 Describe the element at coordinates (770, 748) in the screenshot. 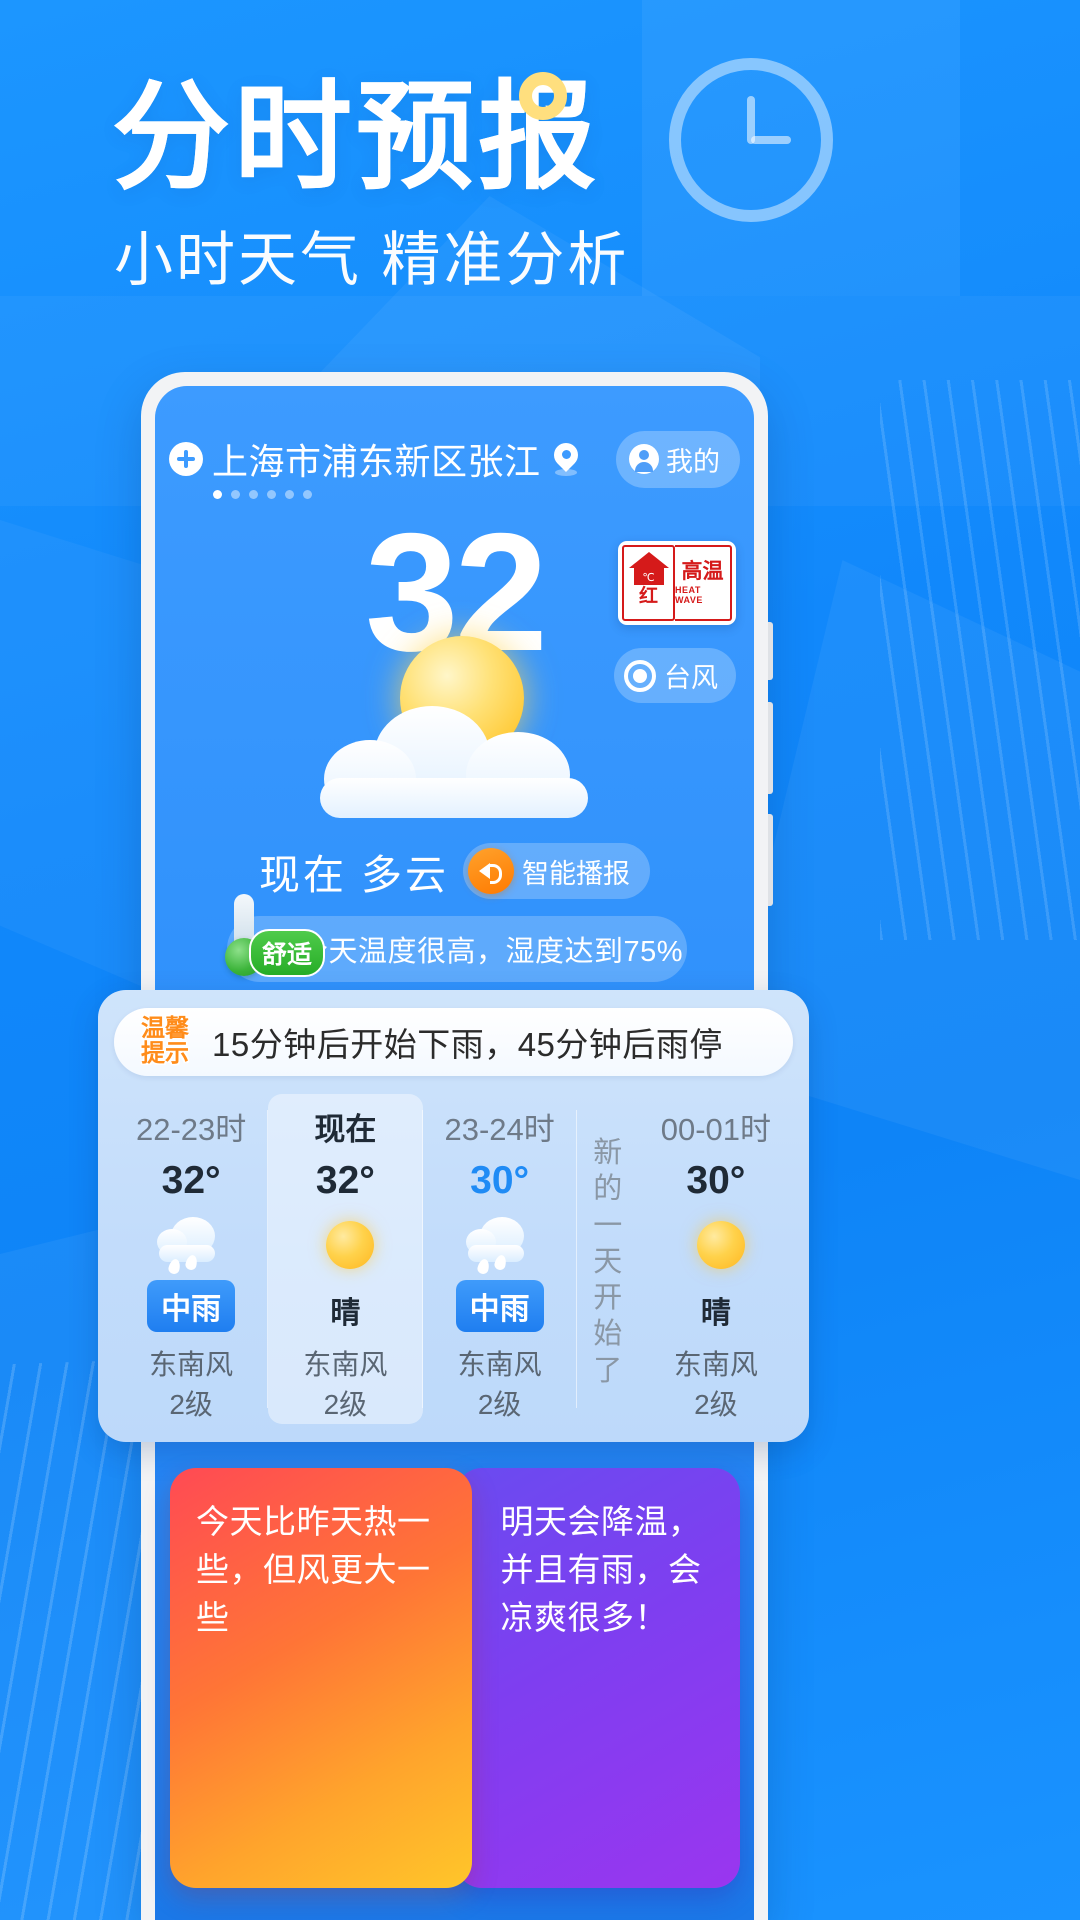

I see `phone-button-volume-up` at that location.